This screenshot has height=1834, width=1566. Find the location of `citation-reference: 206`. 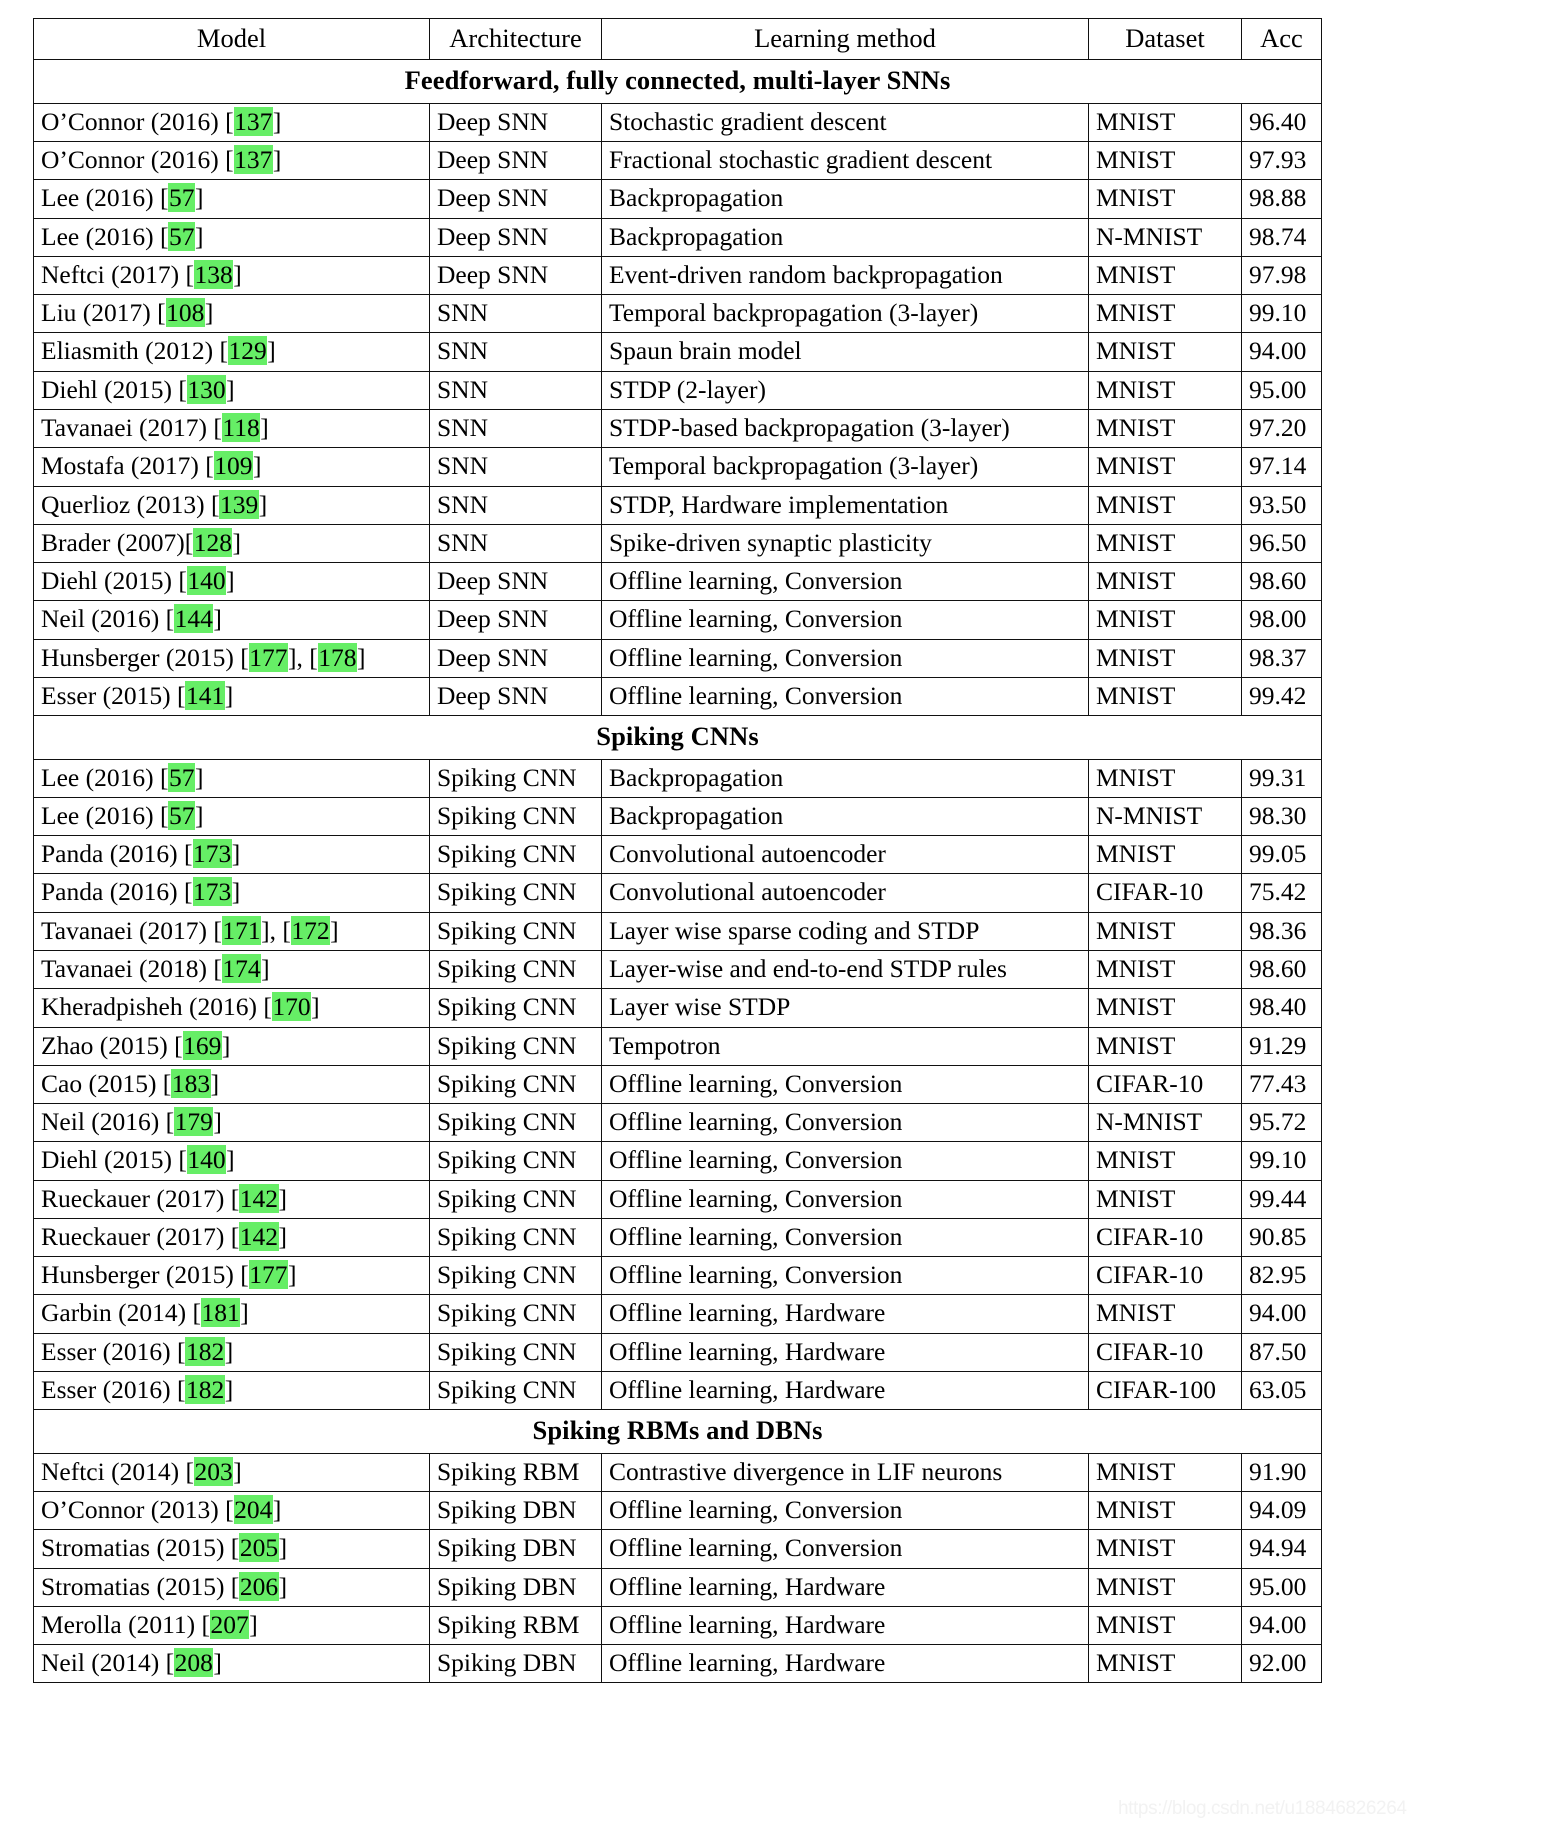

citation-reference: 206 is located at coordinates (259, 1586).